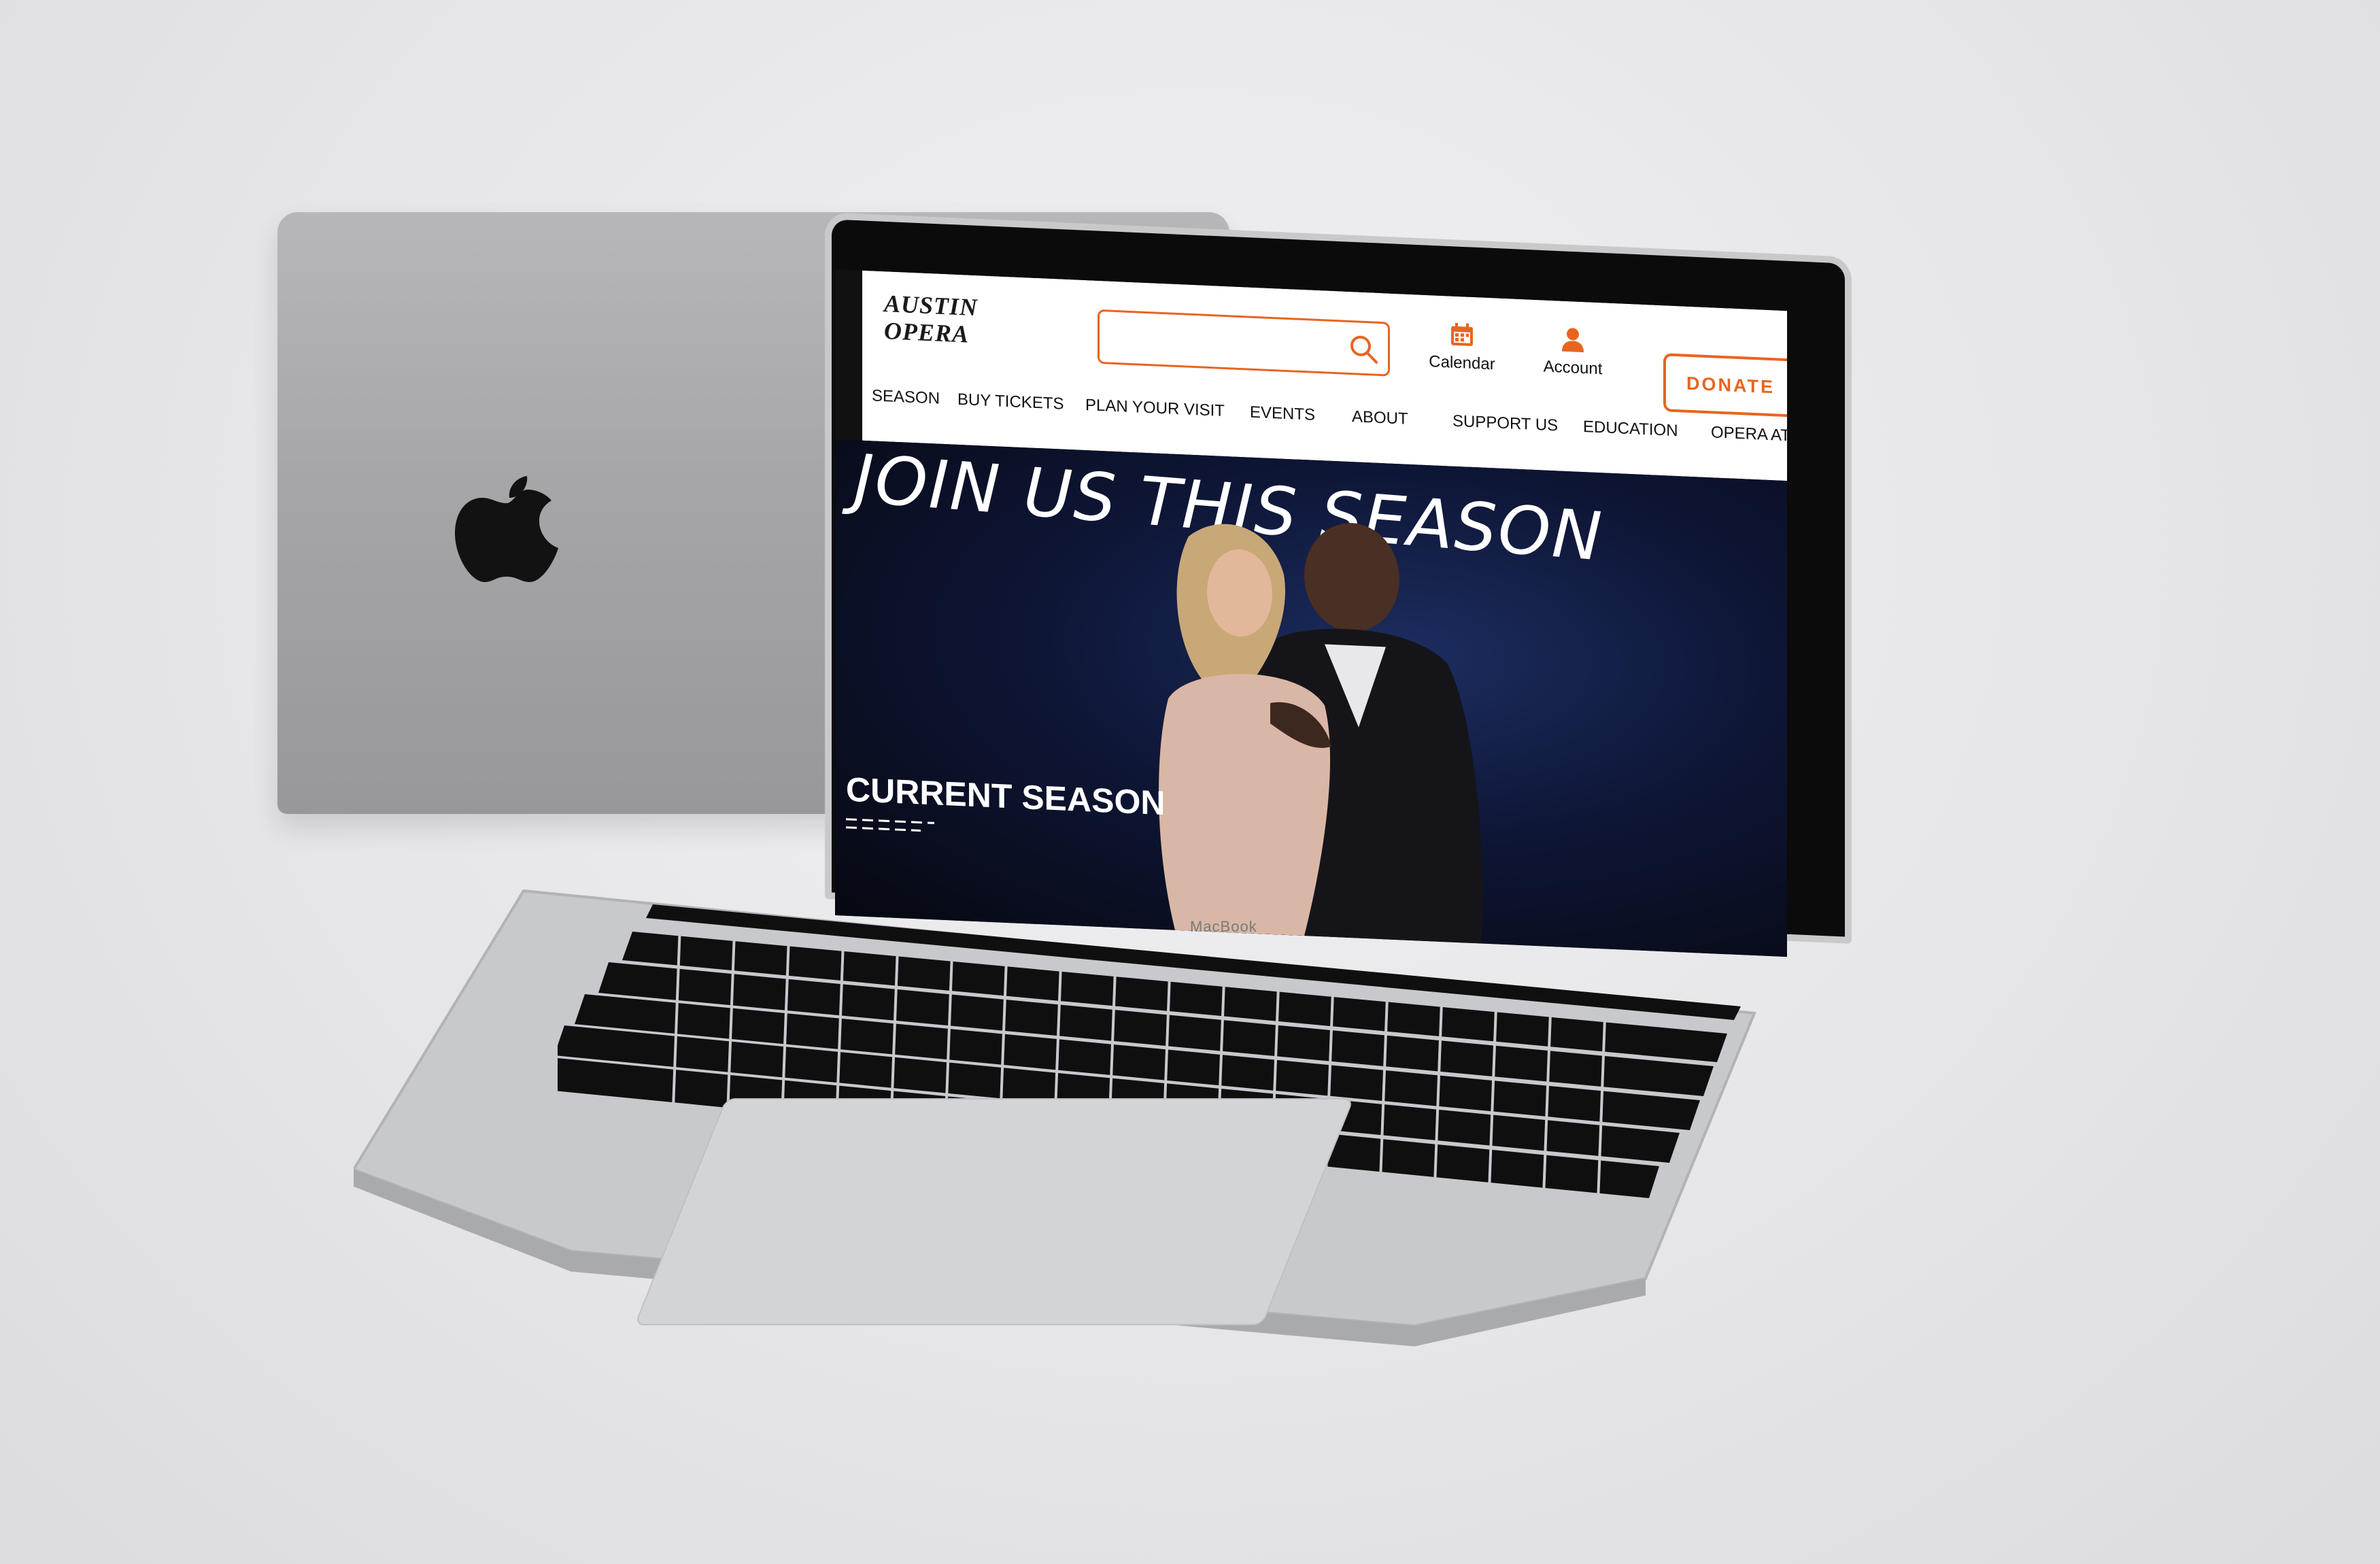 Image resolution: width=2380 pixels, height=1564 pixels. What do you see at coordinates (1462, 334) in the screenshot?
I see `calendar-icon` at bounding box center [1462, 334].